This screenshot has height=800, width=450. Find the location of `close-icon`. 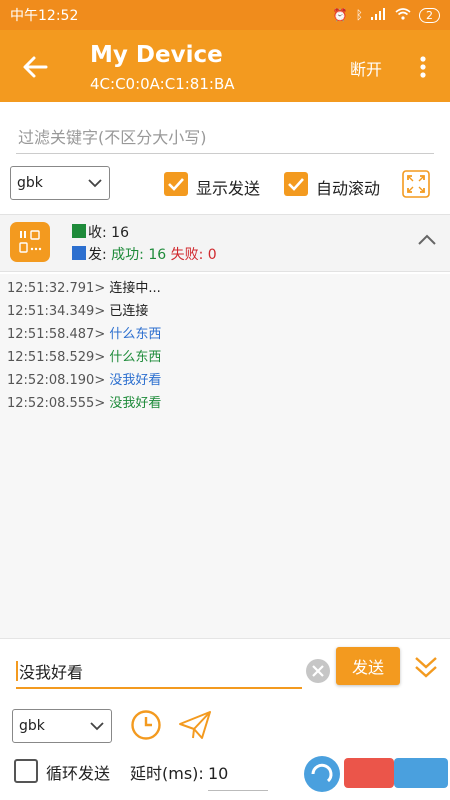

close-icon is located at coordinates (318, 671).